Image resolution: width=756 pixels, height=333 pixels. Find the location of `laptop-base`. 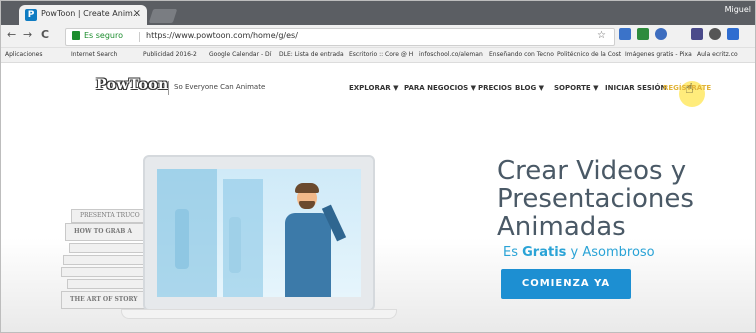

laptop-base is located at coordinates (259, 314).